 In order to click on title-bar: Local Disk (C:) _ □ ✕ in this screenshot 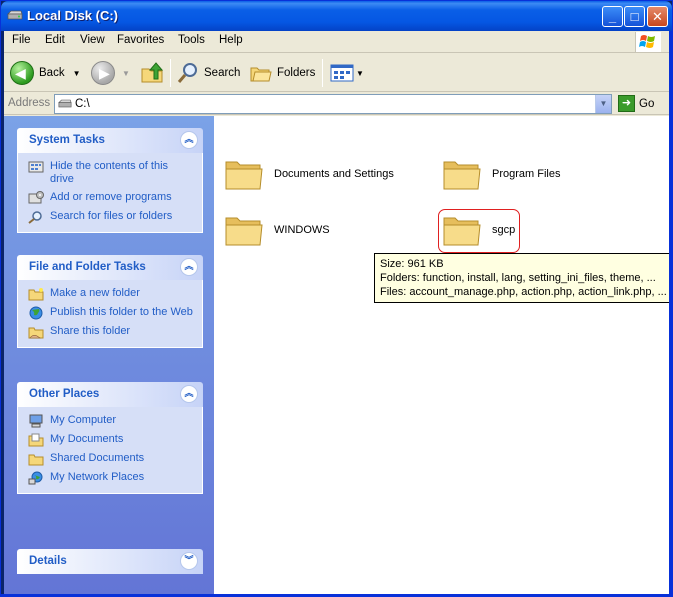, I will do `click(336, 16)`.